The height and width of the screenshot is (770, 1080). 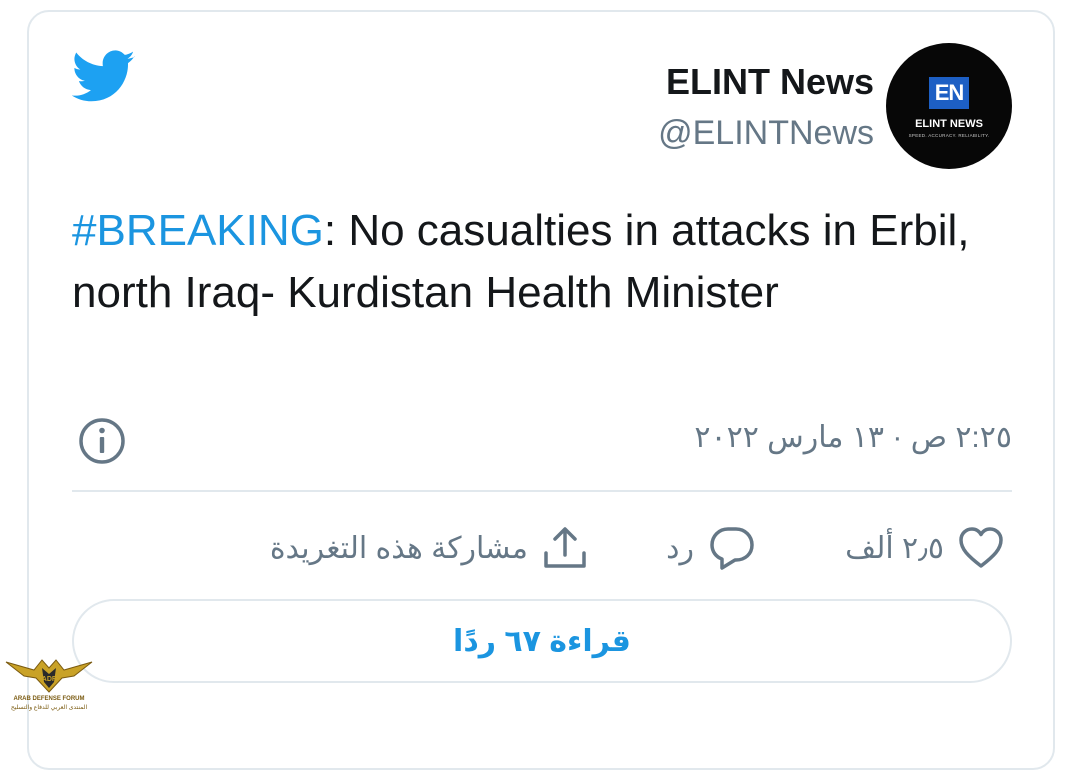 I want to click on read-replies-button: قراءة ٦٧ ردًا, so click(x=542, y=641).